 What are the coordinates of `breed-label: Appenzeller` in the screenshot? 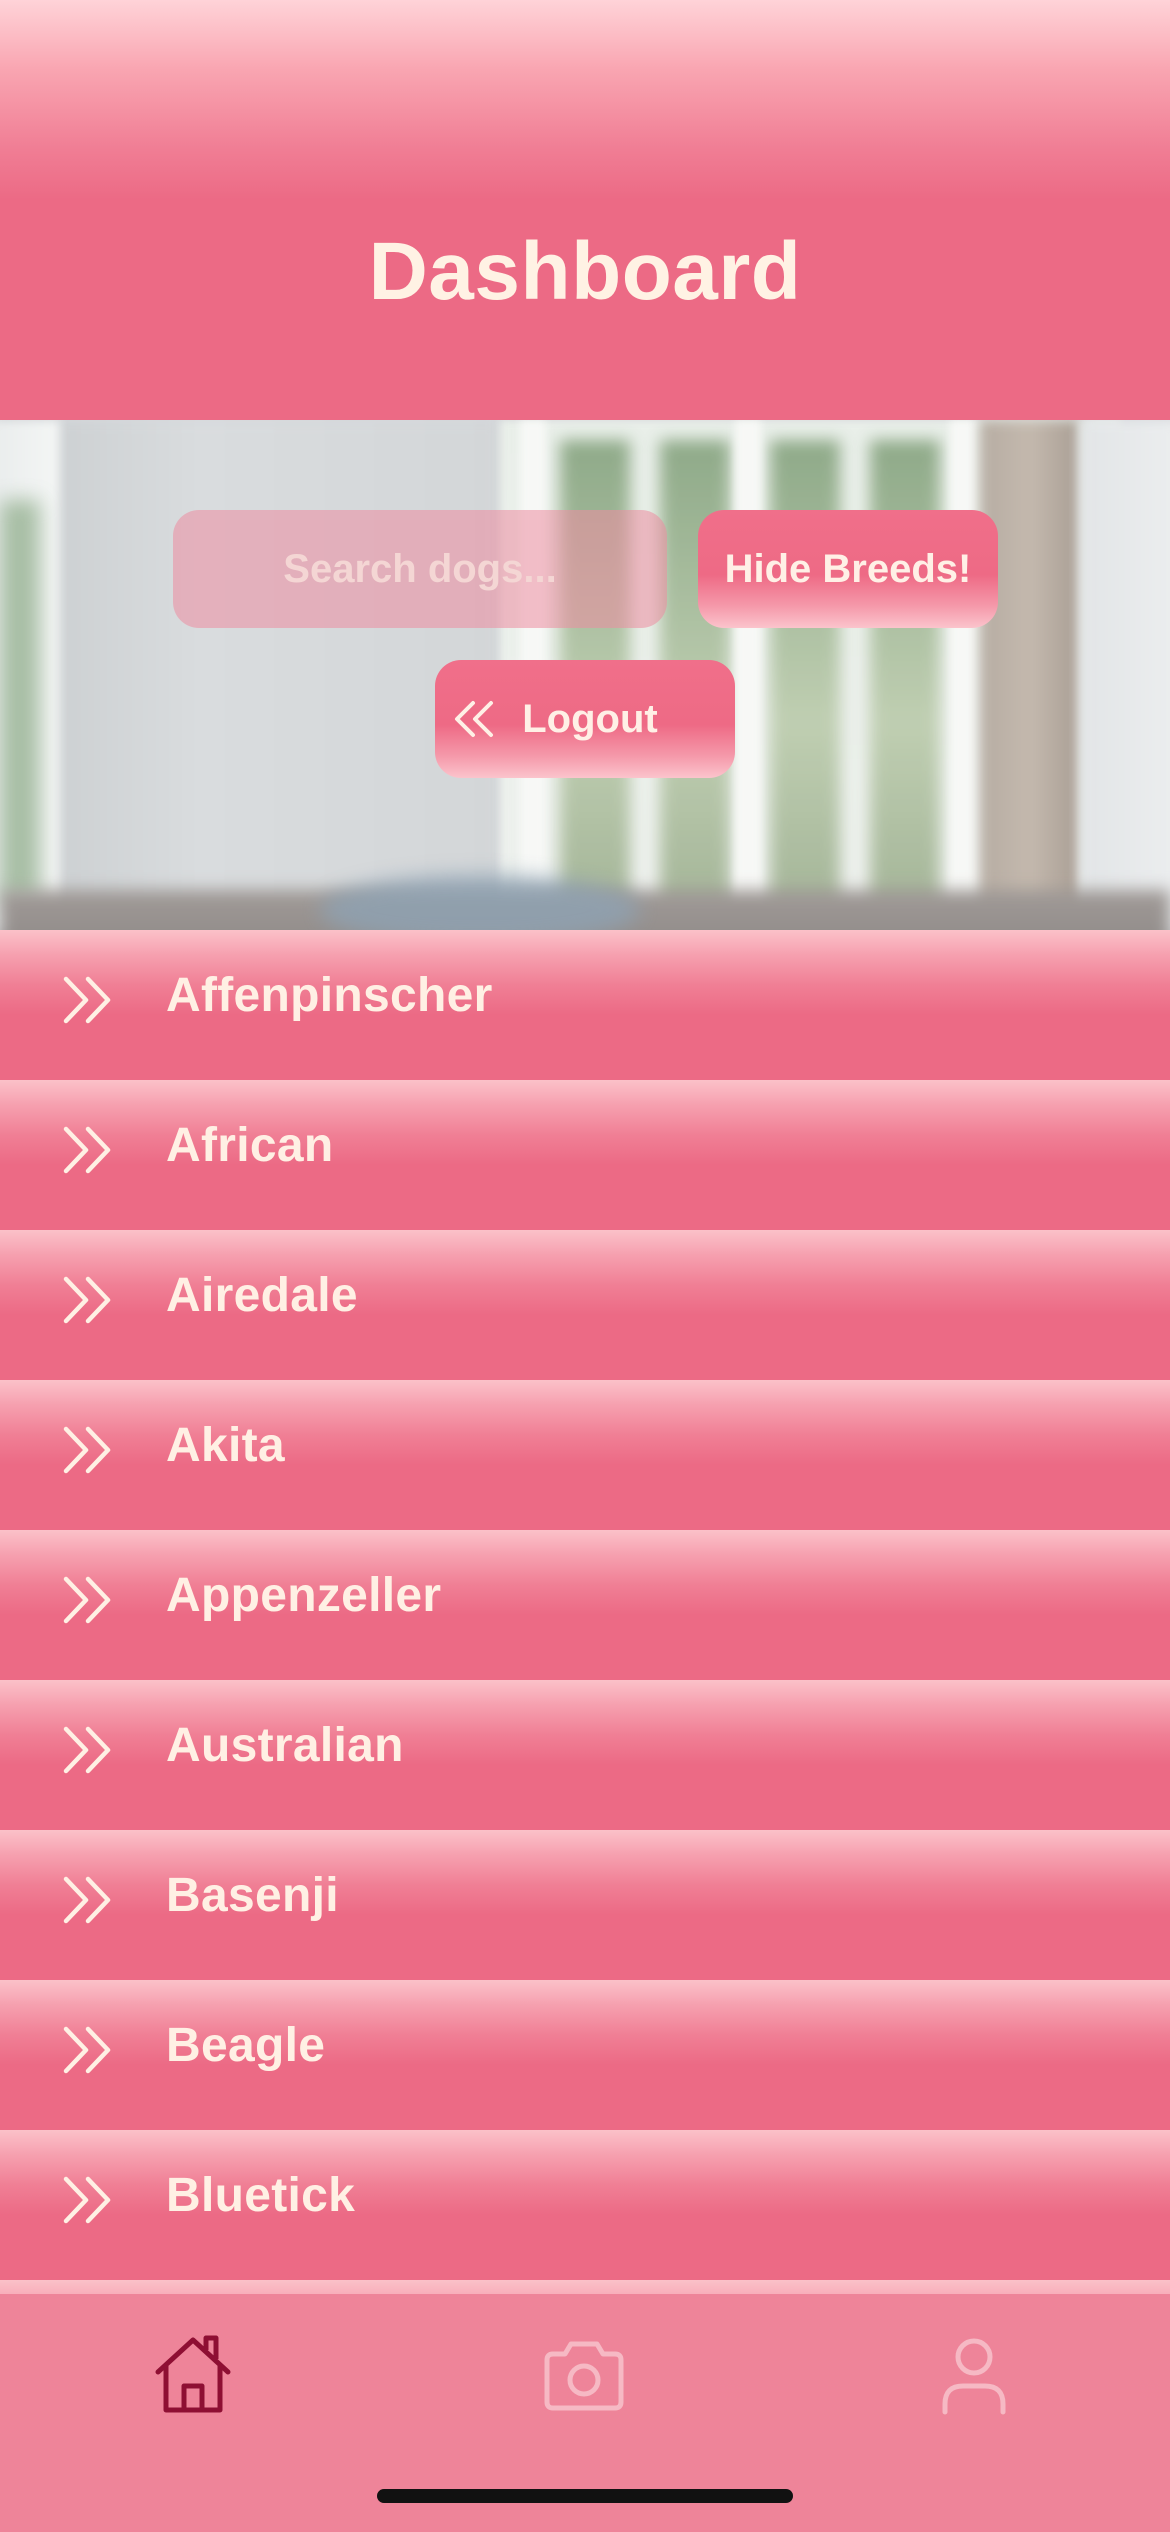 It's located at (304, 1595).